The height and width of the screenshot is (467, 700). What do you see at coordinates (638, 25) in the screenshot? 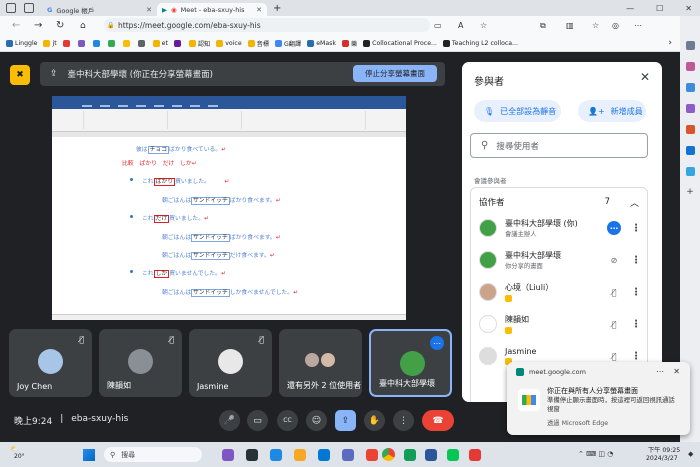
I see `more-icon: ⋯` at bounding box center [638, 25].